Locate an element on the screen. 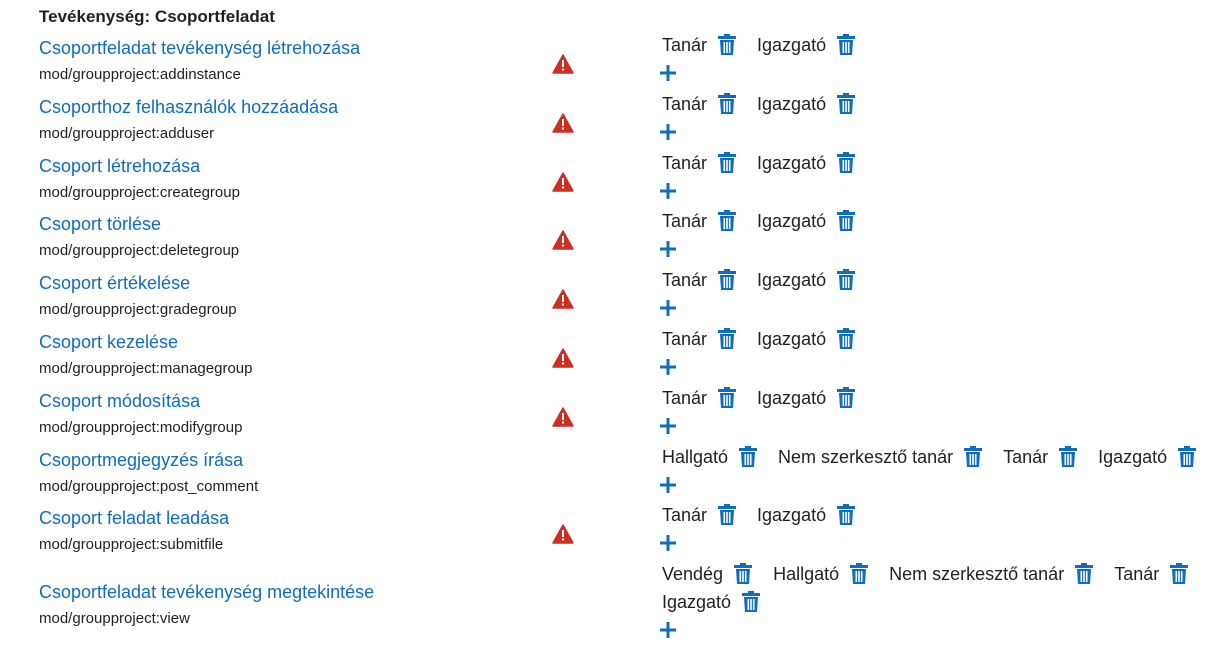 The width and height of the screenshot is (1230, 647). capability-title-link: Csoportfeladat tevékenység megtekintése is located at coordinates (206, 592).